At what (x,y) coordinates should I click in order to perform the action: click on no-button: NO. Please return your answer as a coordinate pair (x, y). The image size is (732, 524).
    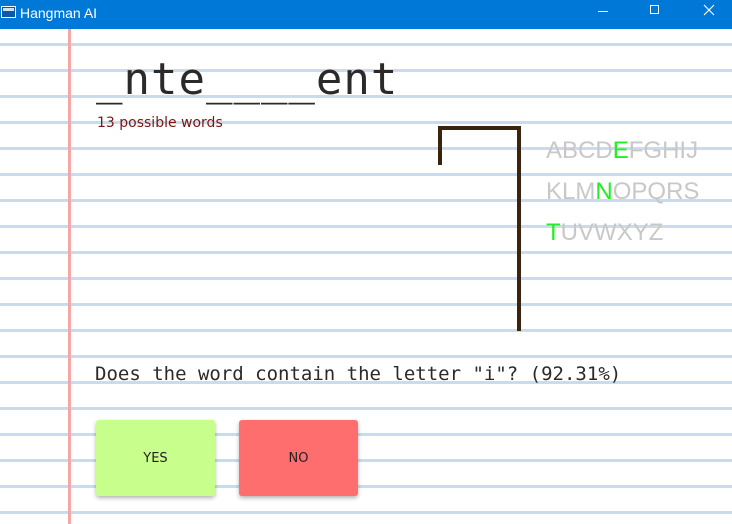
    Looking at the image, I should click on (298, 458).